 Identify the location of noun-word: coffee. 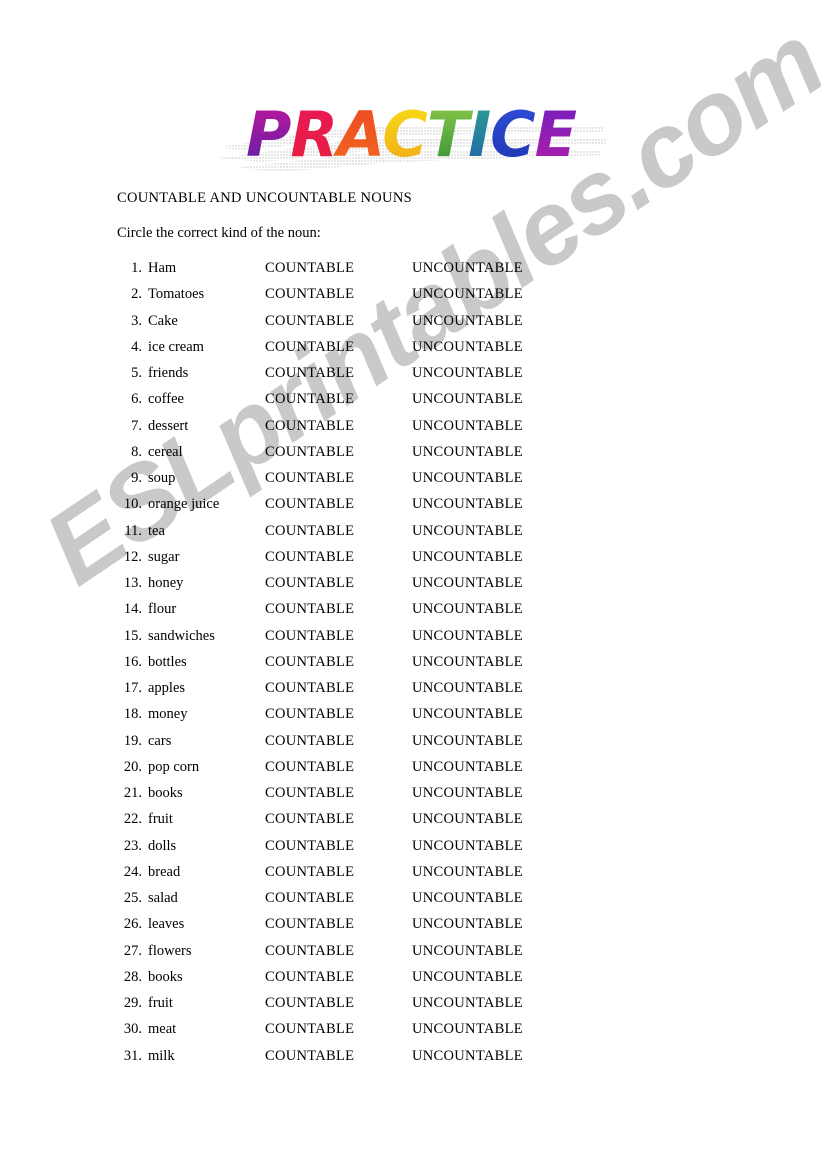
(166, 399).